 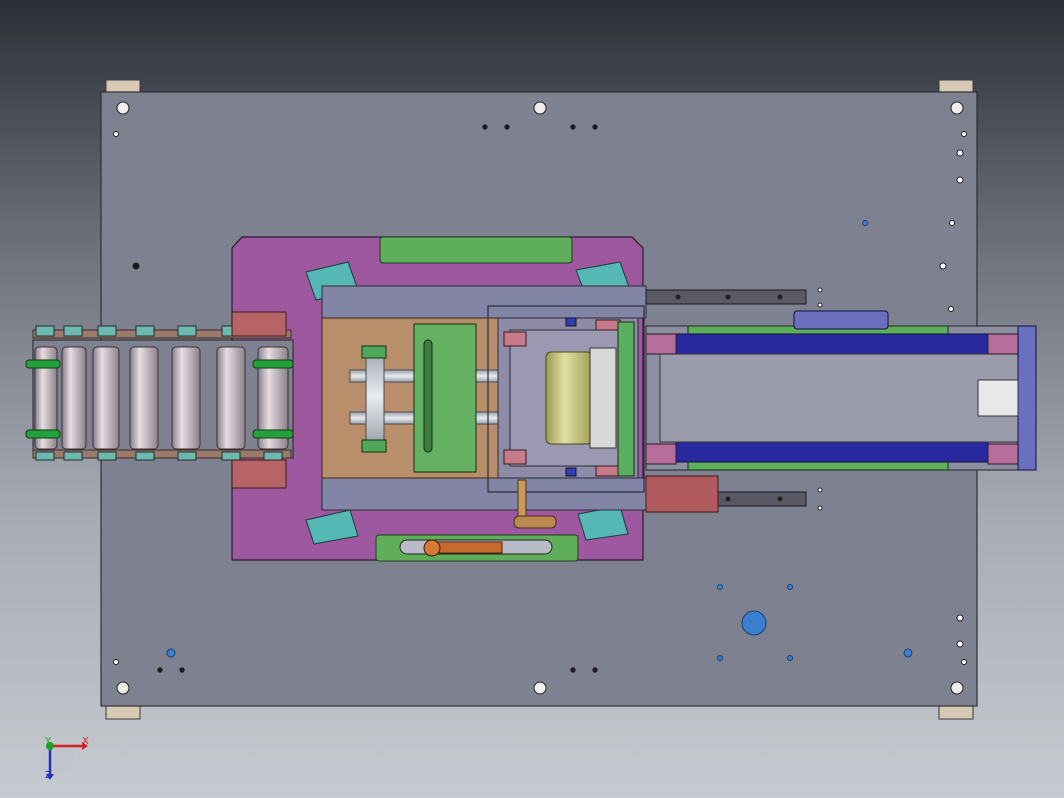 What do you see at coordinates (626, 399) in the screenshot?
I see `clamp-green-pads` at bounding box center [626, 399].